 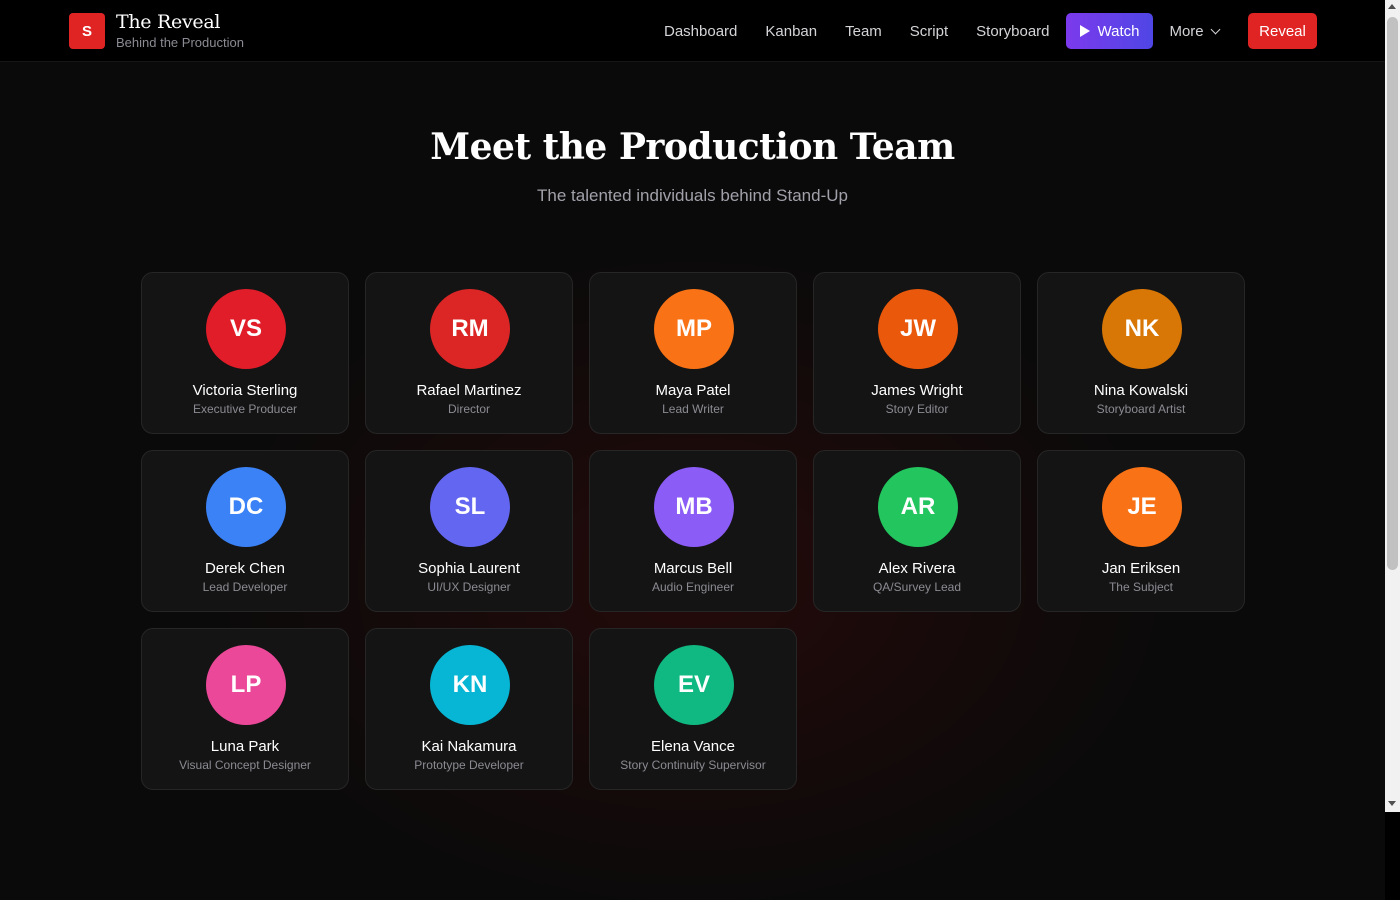 What do you see at coordinates (1142, 329) in the screenshot?
I see `avatar: NK` at bounding box center [1142, 329].